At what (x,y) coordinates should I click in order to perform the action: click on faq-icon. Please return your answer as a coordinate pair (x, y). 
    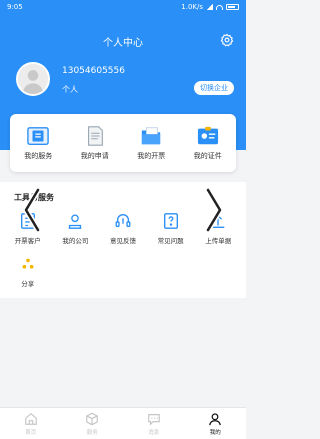
    Looking at the image, I should click on (170, 221).